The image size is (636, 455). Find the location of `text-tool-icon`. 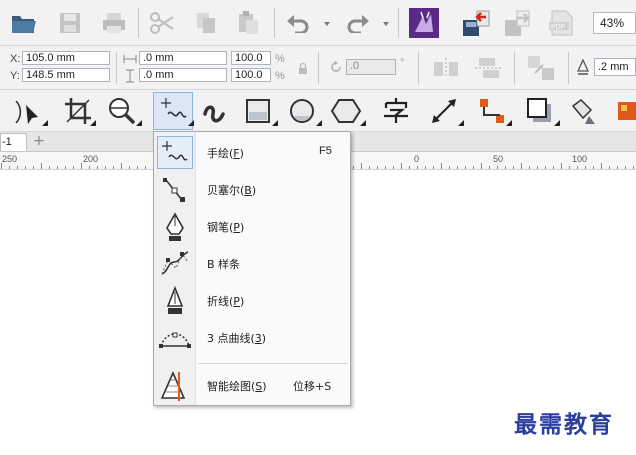

text-tool-icon is located at coordinates (396, 111).